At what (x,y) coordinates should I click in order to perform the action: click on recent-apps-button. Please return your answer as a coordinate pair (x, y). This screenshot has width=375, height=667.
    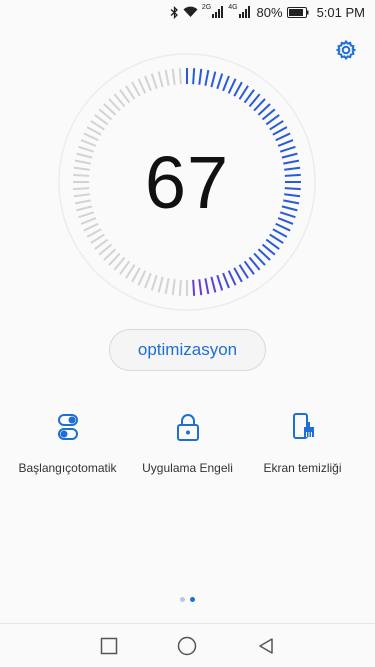
    Looking at the image, I should click on (109, 646).